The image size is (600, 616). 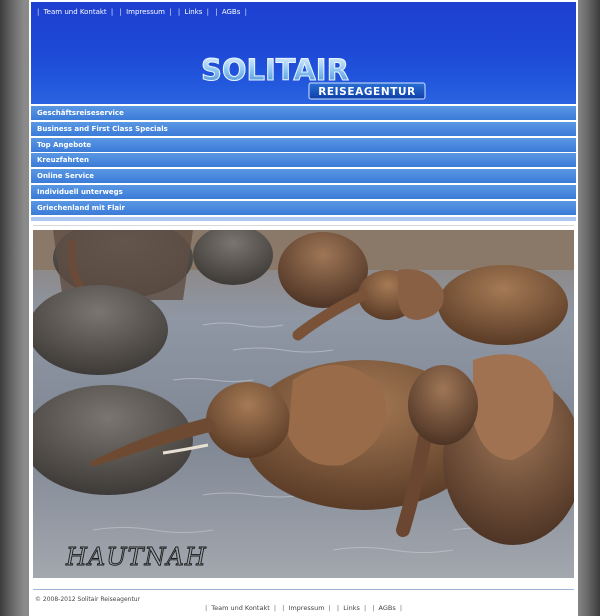 What do you see at coordinates (351, 608) in the screenshot?
I see `footer-links-link: Links` at bounding box center [351, 608].